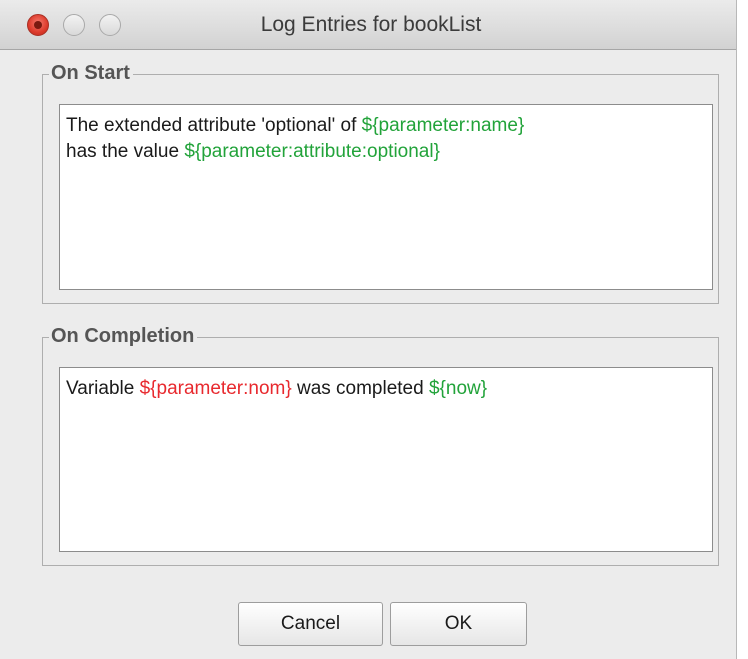 Image resolution: width=748 pixels, height=659 pixels. Describe the element at coordinates (443, 125) in the screenshot. I see `on-start-line1-variable: ${parameter:name}` at that location.